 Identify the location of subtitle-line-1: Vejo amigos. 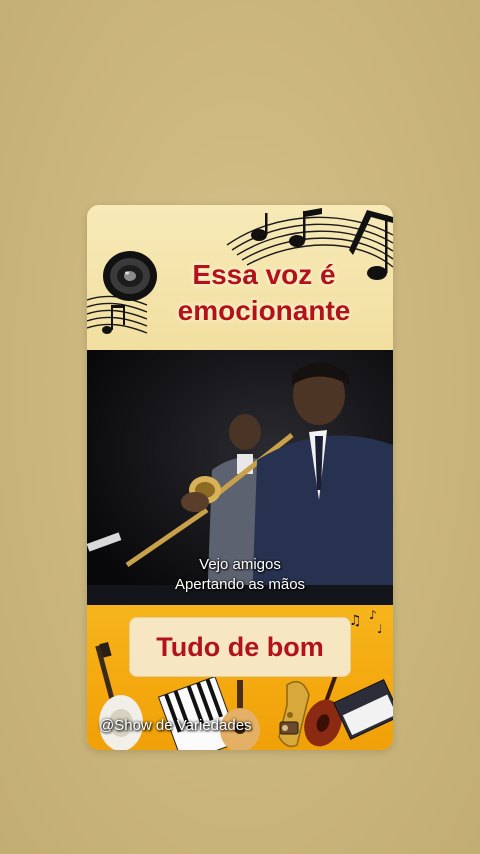
(240, 564).